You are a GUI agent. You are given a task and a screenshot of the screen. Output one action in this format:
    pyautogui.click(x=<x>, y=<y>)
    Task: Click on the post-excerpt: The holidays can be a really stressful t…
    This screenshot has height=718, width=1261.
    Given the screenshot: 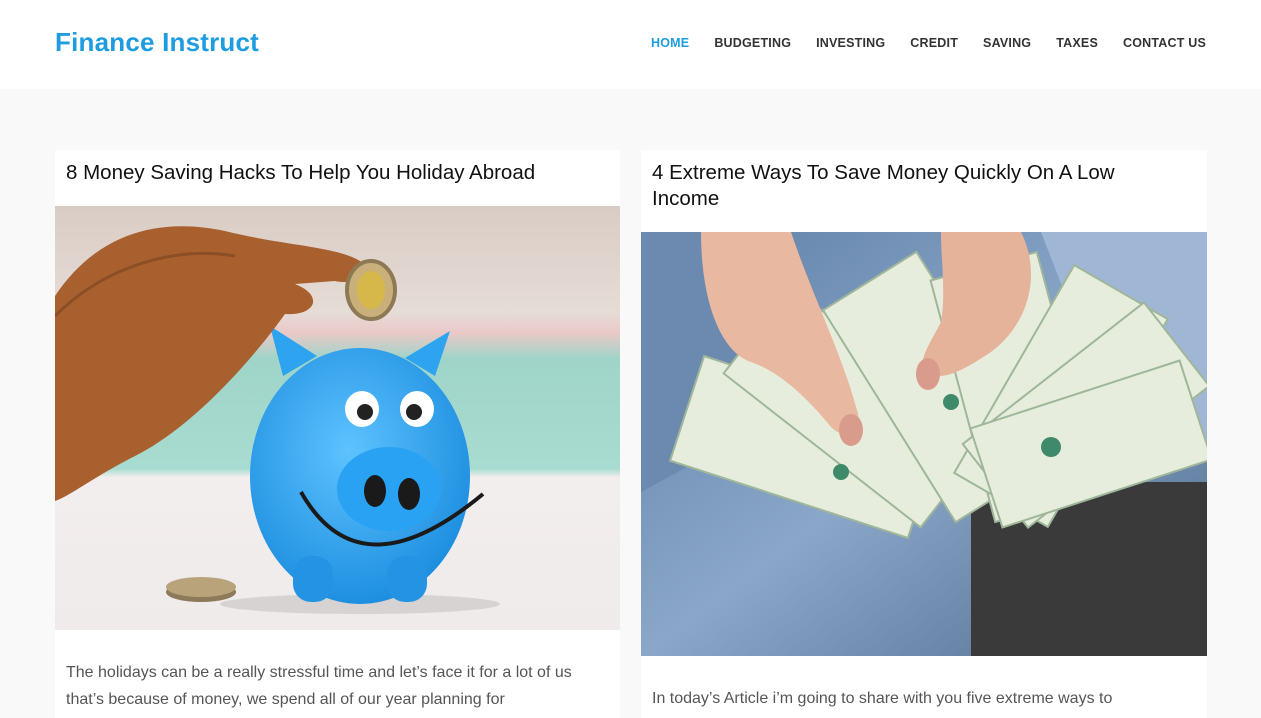 What is the action you would take?
    pyautogui.click(x=319, y=686)
    